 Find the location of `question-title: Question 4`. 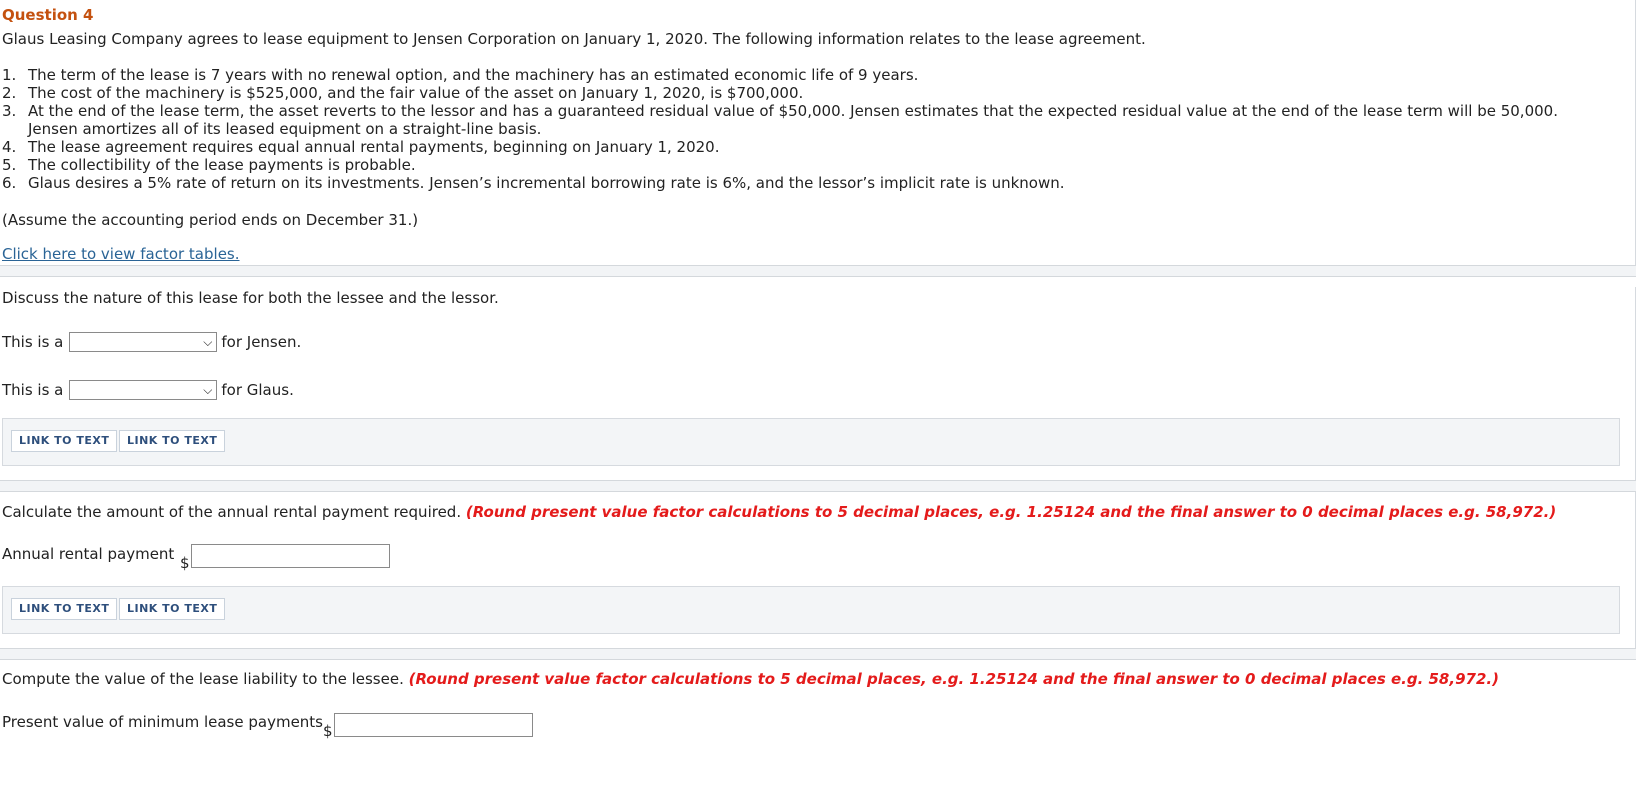

question-title: Question 4 is located at coordinates (48, 15).